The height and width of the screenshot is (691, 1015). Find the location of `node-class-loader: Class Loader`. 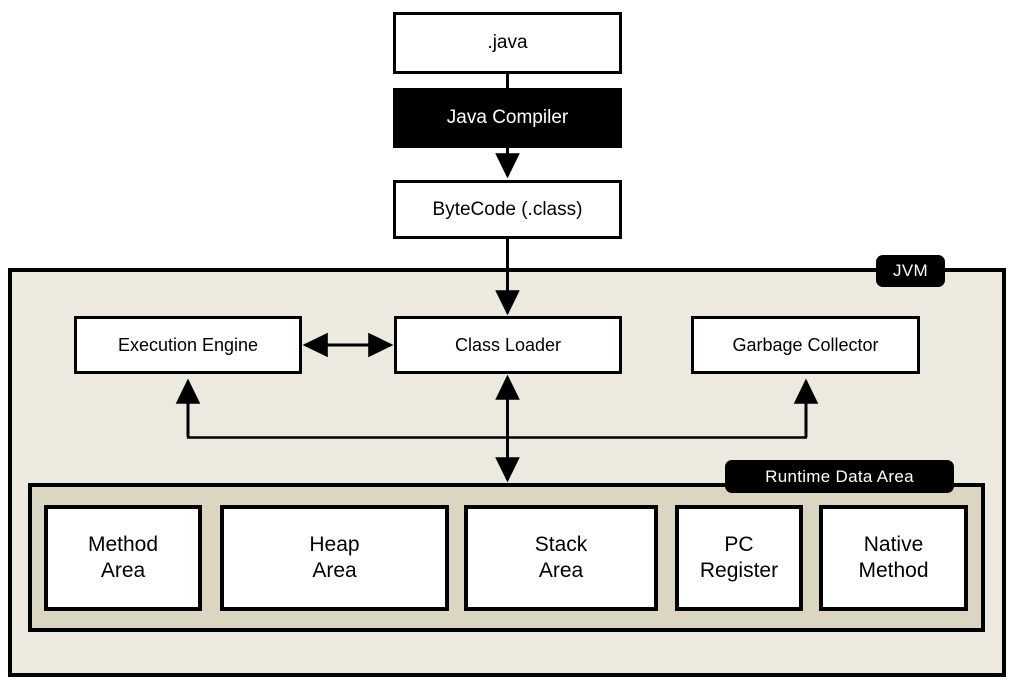

node-class-loader: Class Loader is located at coordinates (508, 345).